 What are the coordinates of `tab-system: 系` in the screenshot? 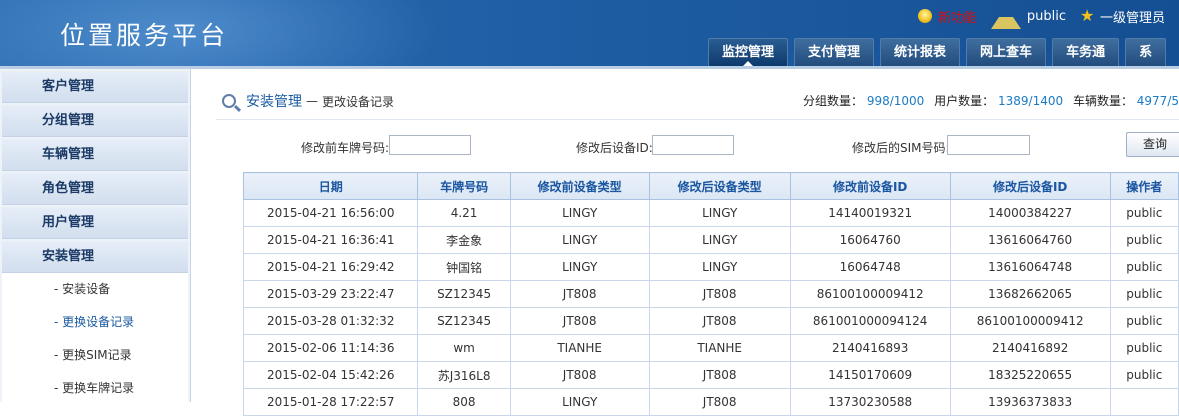 It's located at (1146, 52).